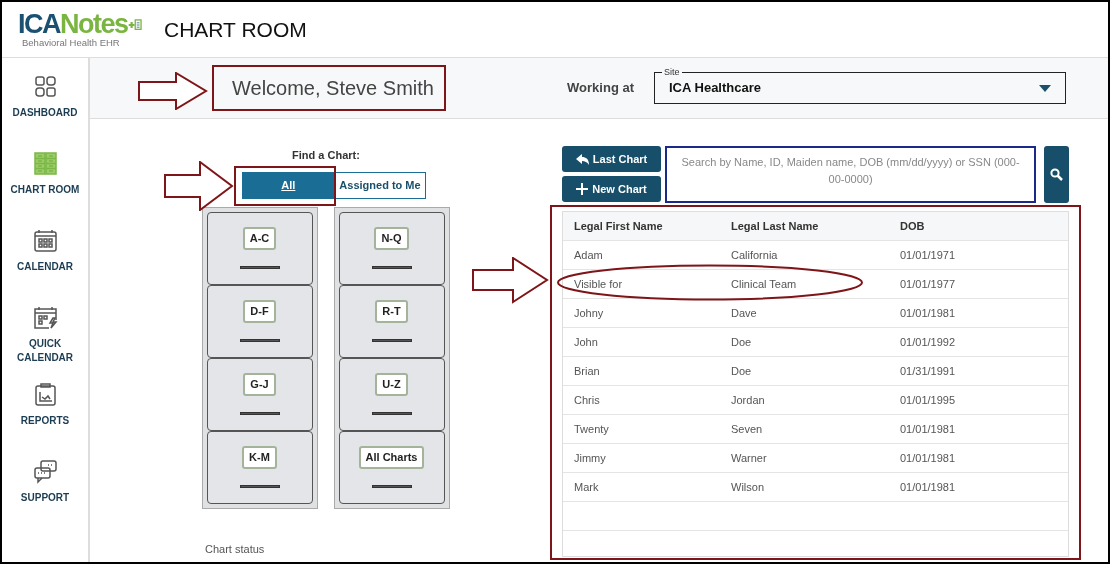 This screenshot has height=564, width=1110. I want to click on drawer-label: All Charts, so click(391, 457).